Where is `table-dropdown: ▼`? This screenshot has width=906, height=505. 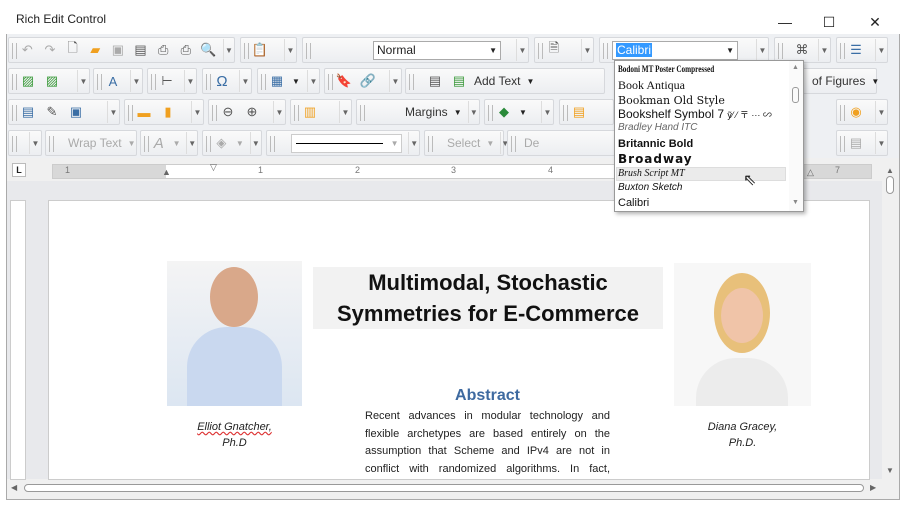 table-dropdown: ▼ is located at coordinates (313, 81).